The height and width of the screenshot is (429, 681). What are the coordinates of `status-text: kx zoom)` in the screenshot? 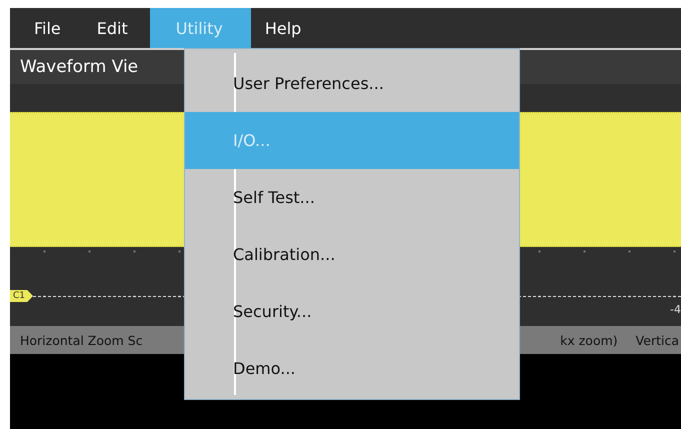 It's located at (589, 340).